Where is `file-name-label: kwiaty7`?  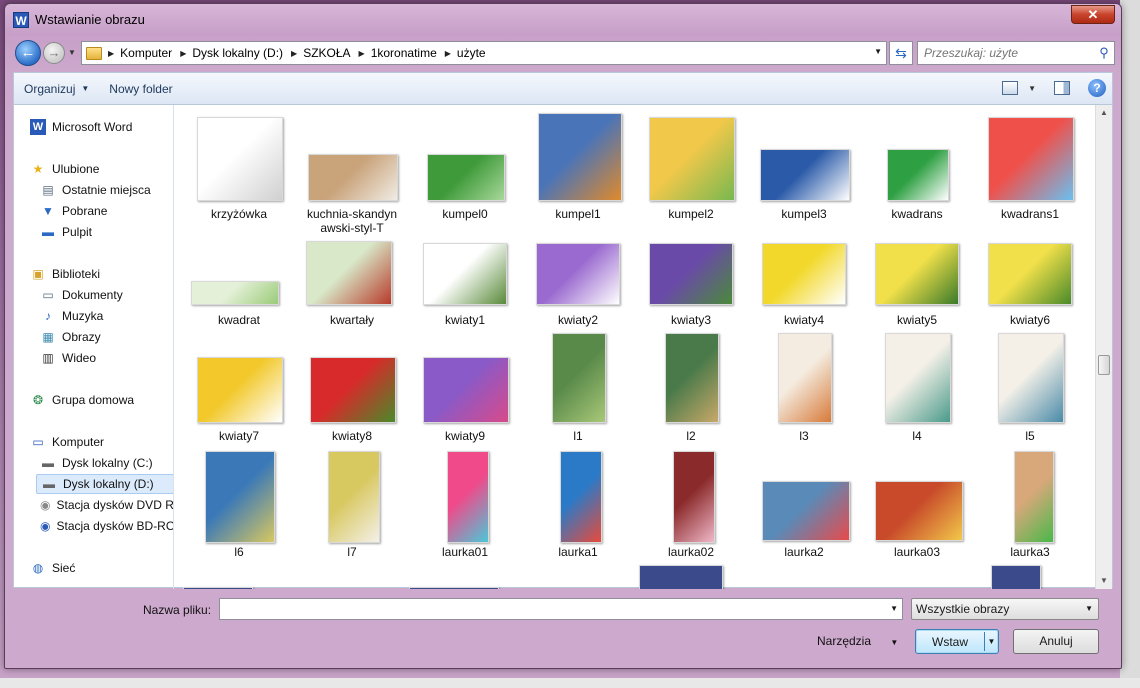 file-name-label: kwiaty7 is located at coordinates (238, 436).